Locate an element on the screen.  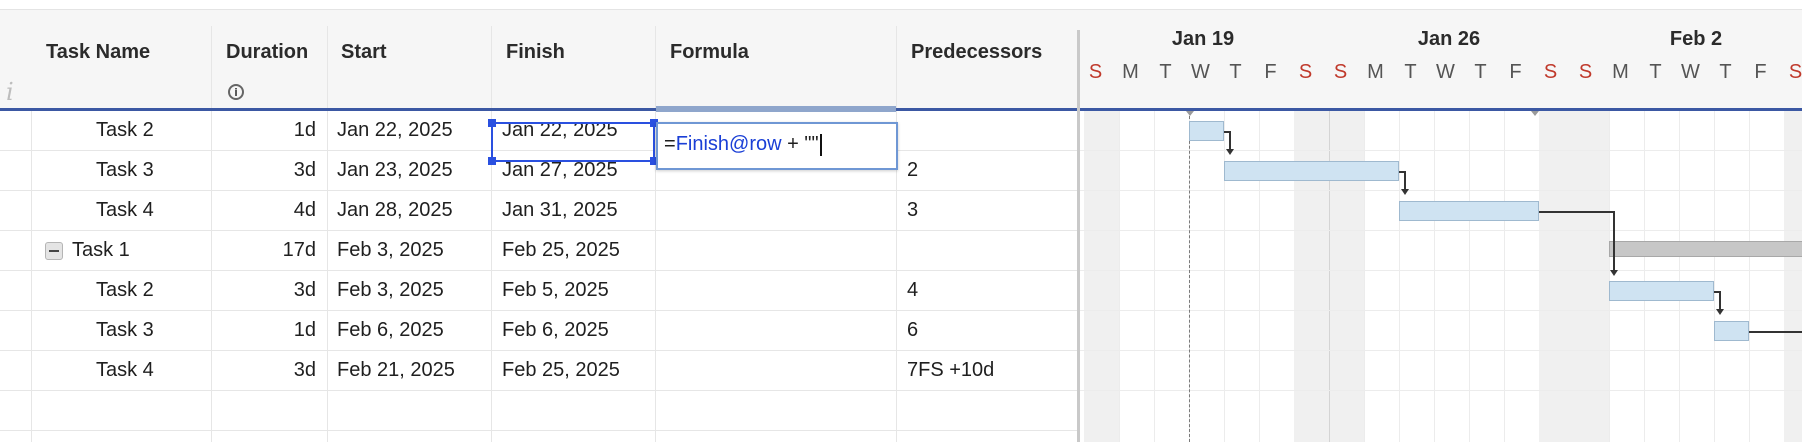
predecessors-cell: 2 is located at coordinates (912, 170).